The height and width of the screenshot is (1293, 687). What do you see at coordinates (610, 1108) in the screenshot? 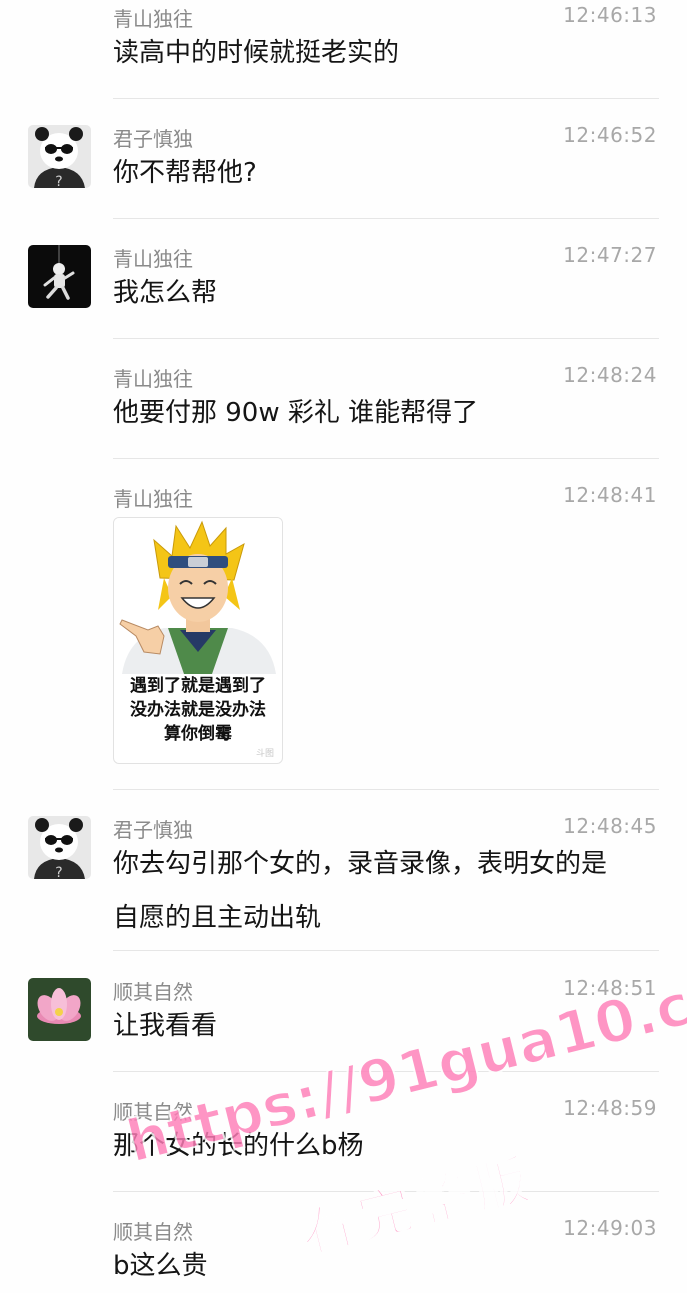
I see `message-time: 12:48:59` at bounding box center [610, 1108].